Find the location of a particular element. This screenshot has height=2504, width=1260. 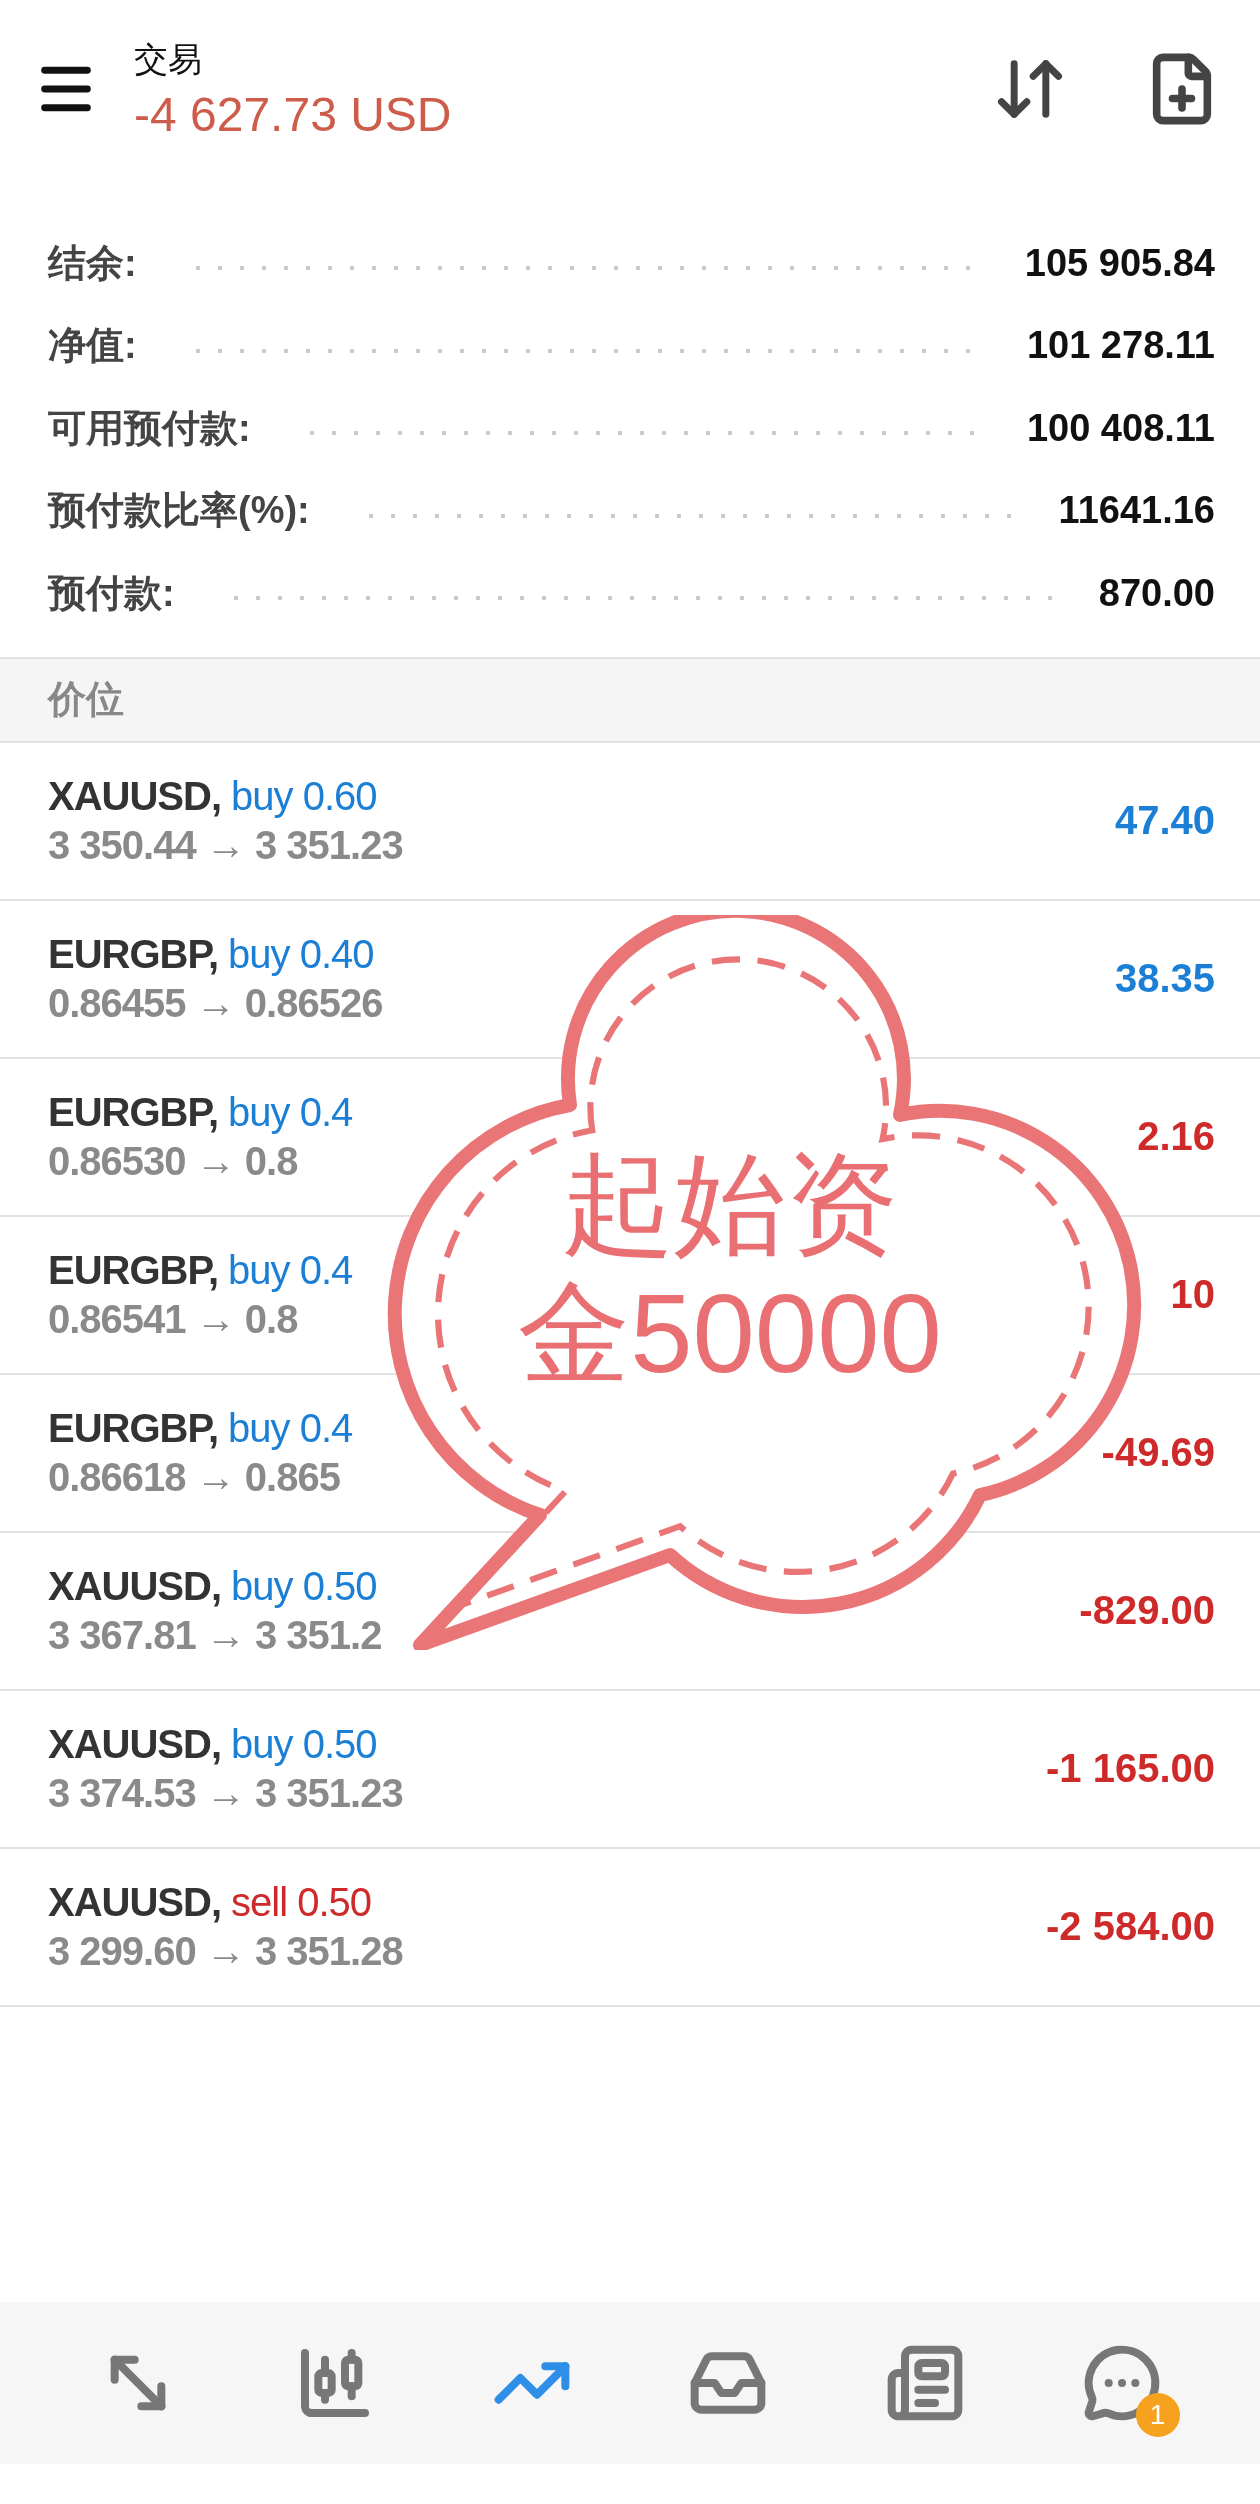

price-range: 3 367.81 → 3 351.2 is located at coordinates (215, 1635).